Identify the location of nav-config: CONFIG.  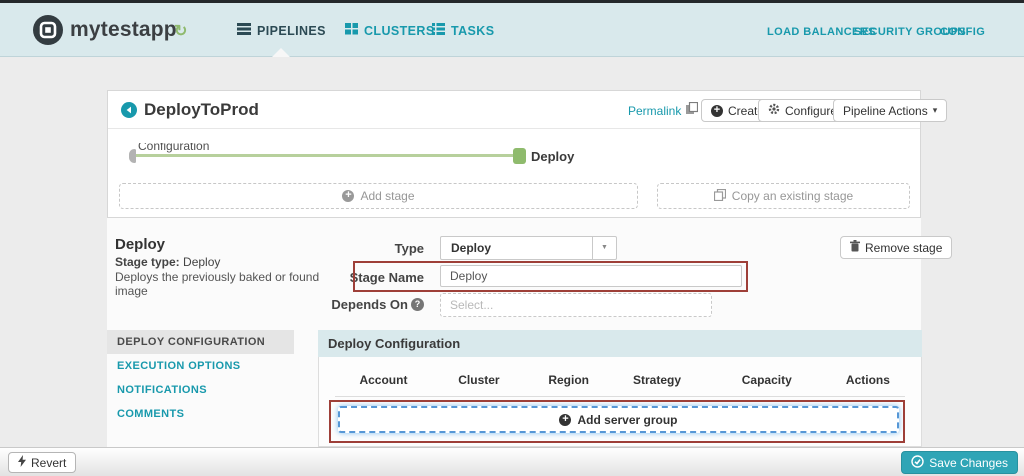
(962, 32).